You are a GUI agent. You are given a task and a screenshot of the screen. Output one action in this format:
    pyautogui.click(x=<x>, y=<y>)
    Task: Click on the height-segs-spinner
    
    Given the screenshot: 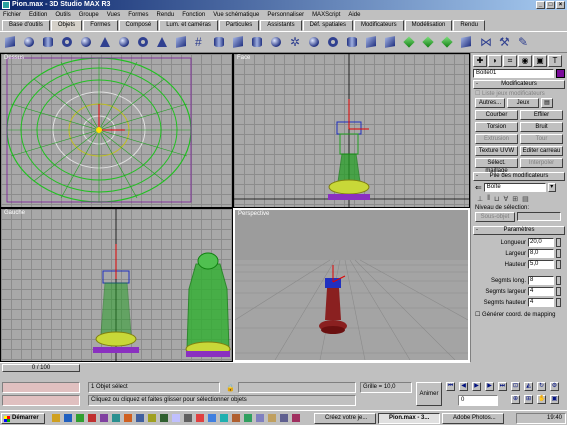 What is the action you would take?
    pyautogui.click(x=558, y=302)
    